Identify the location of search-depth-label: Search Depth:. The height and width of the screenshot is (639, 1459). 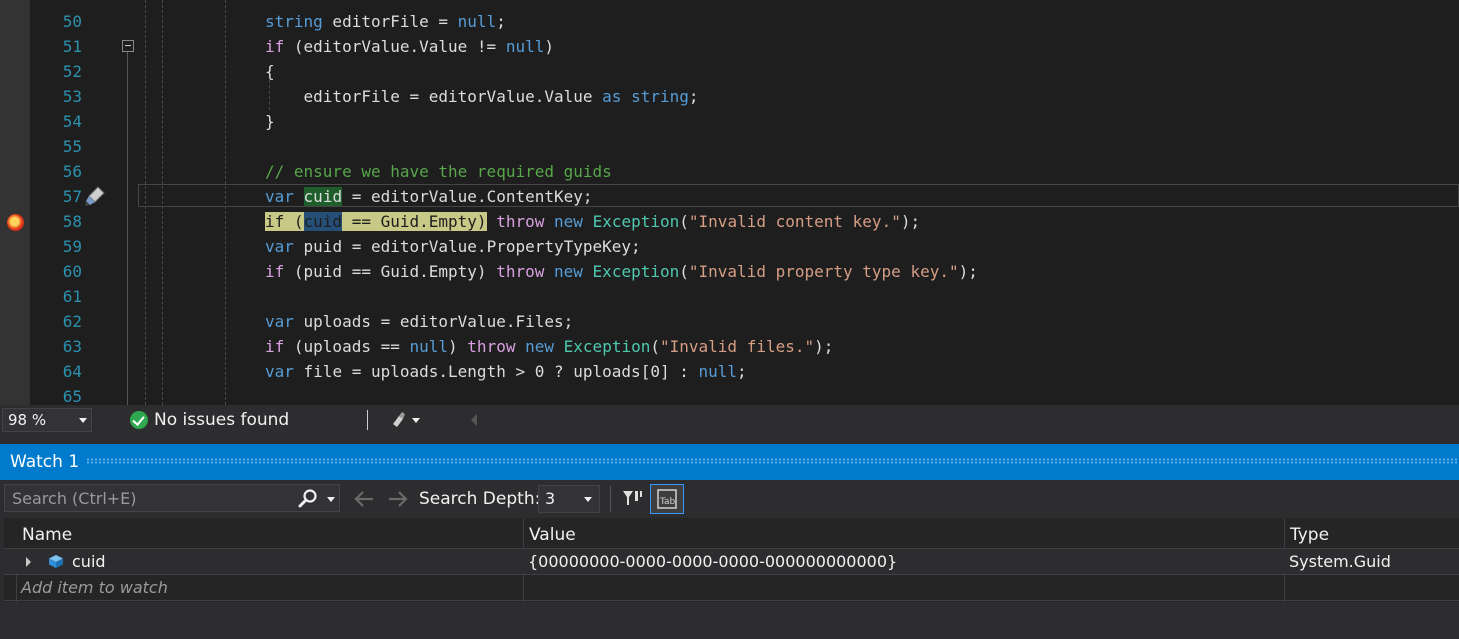
(480, 499).